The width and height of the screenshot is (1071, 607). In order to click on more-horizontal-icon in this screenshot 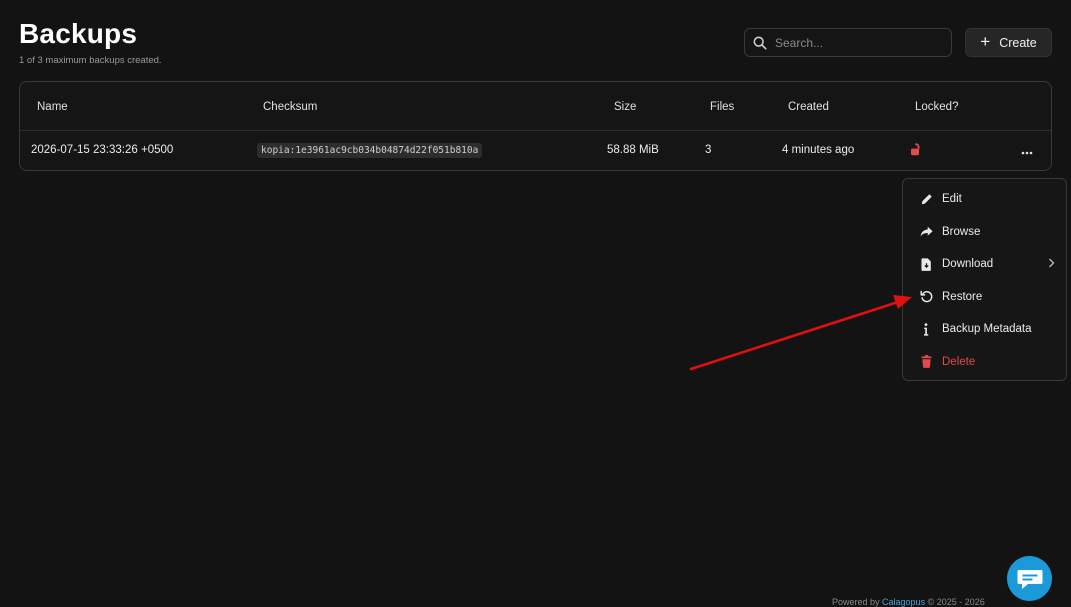, I will do `click(1027, 153)`.